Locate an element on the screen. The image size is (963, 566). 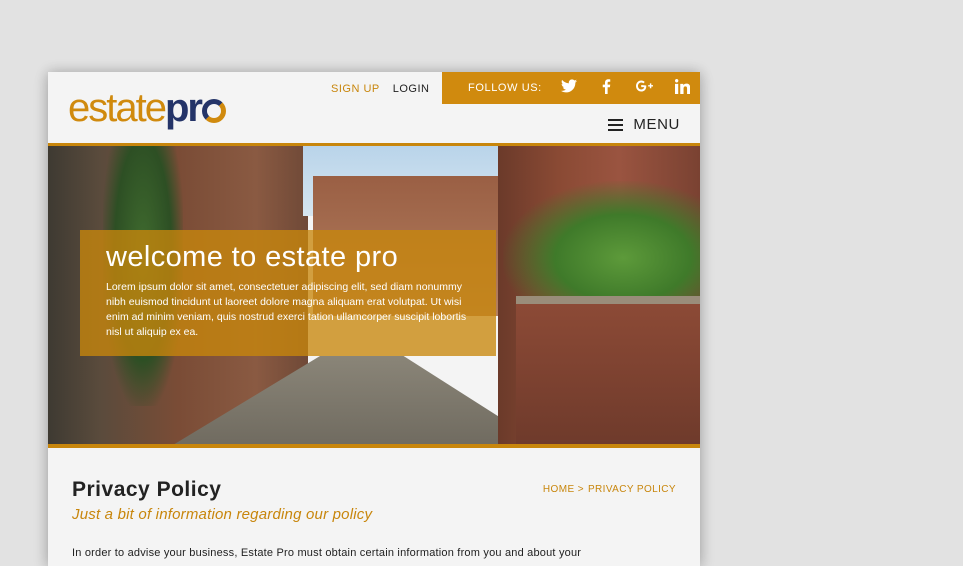
signup-link: SIGN UP is located at coordinates (355, 89).